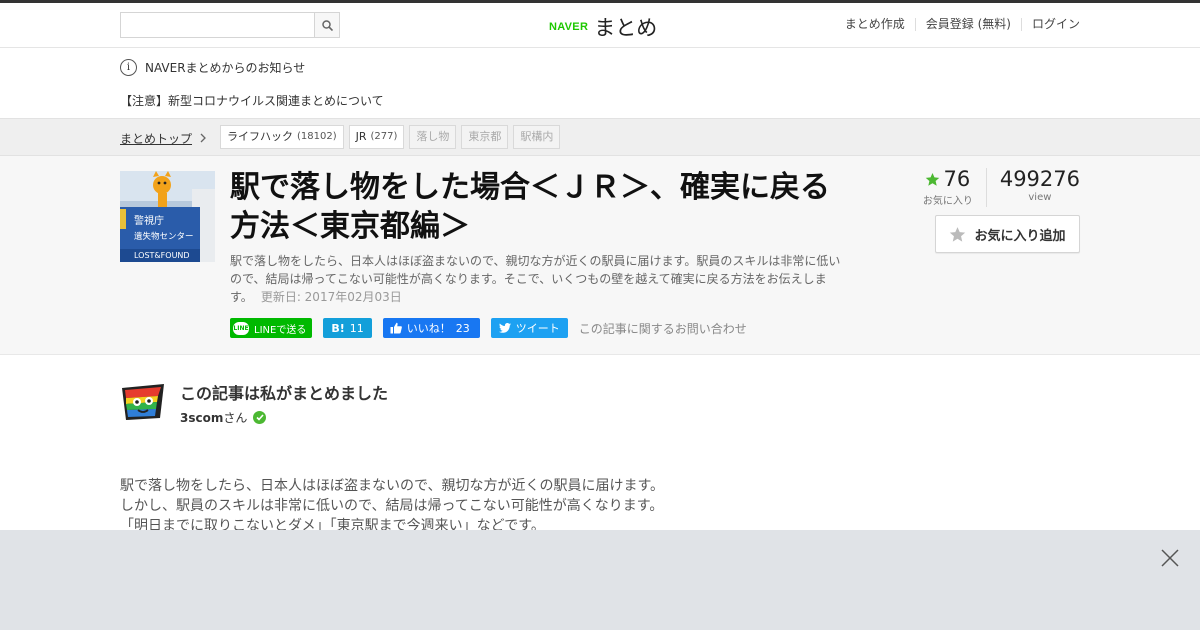 This screenshot has height=630, width=1200. What do you see at coordinates (162, 255) in the screenshot?
I see `thumb-sign-line-3: LOST&FOUND` at bounding box center [162, 255].